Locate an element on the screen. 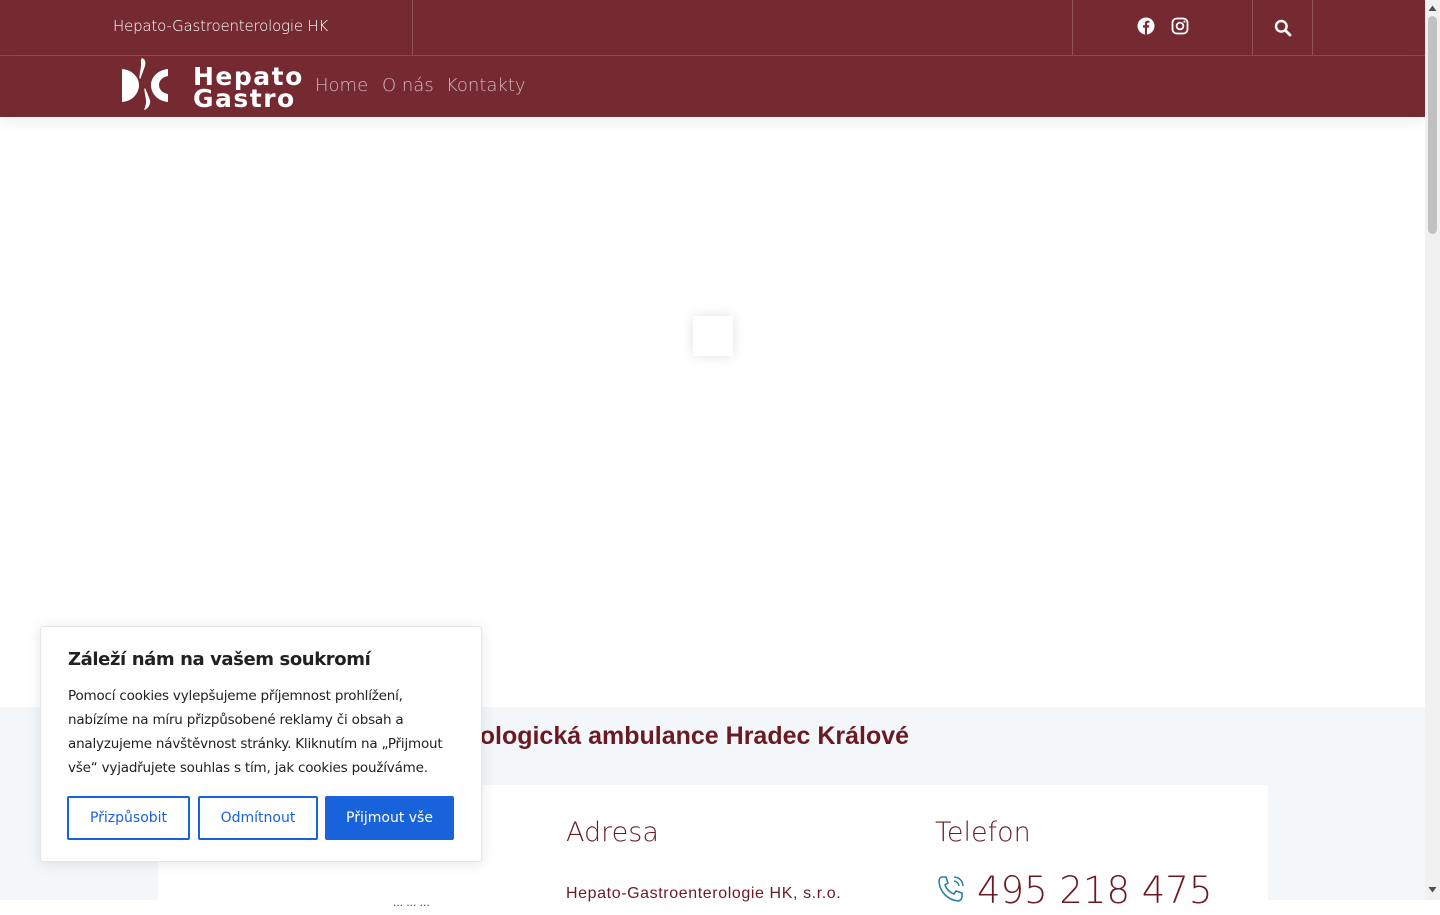 Image resolution: width=1440 pixels, height=915 pixels. cookie-customize-button: Přizpůsobit is located at coordinates (128, 818).